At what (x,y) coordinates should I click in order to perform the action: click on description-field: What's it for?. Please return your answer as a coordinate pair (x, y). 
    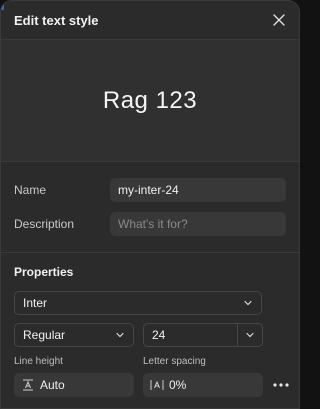
    Looking at the image, I should click on (198, 224).